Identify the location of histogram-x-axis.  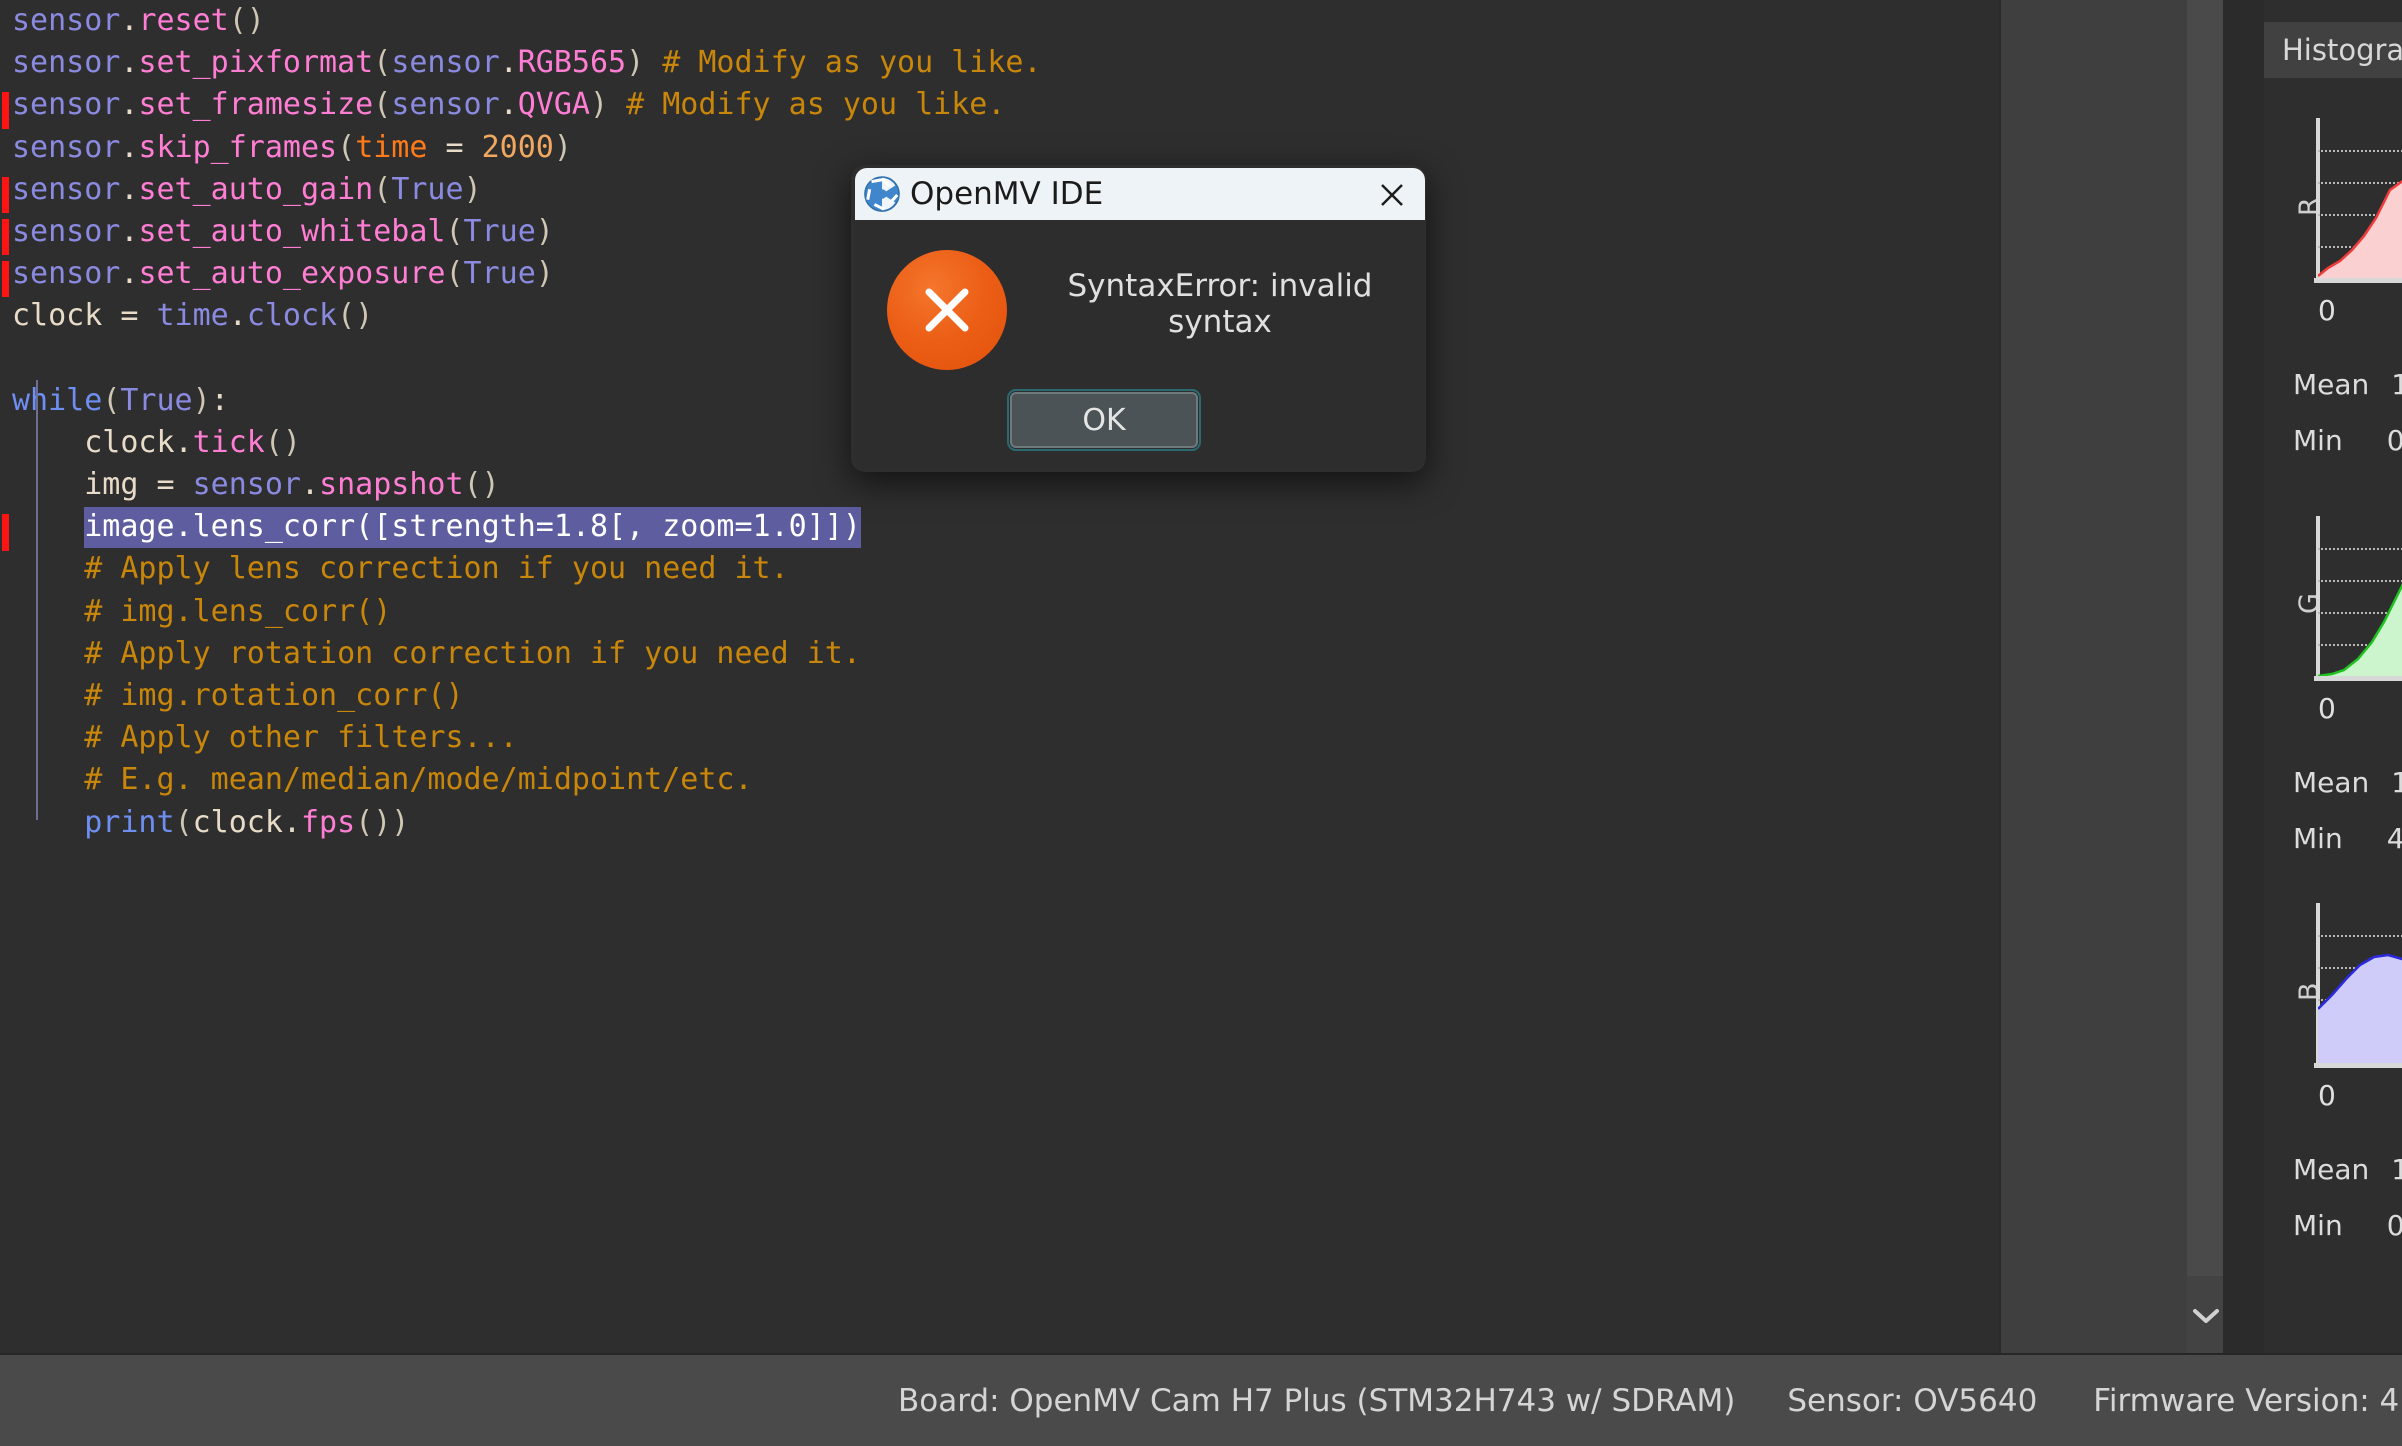
(2358, 678).